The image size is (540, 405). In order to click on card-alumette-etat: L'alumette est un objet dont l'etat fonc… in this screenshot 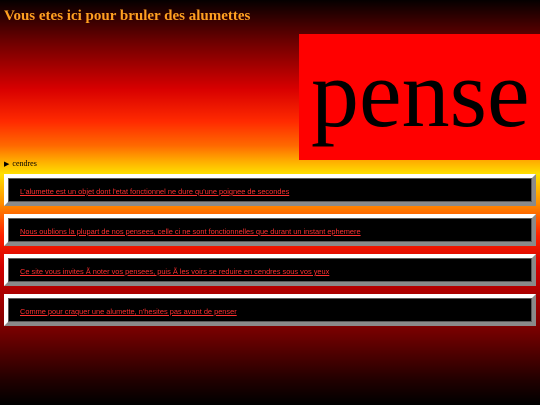, I will do `click(270, 190)`.